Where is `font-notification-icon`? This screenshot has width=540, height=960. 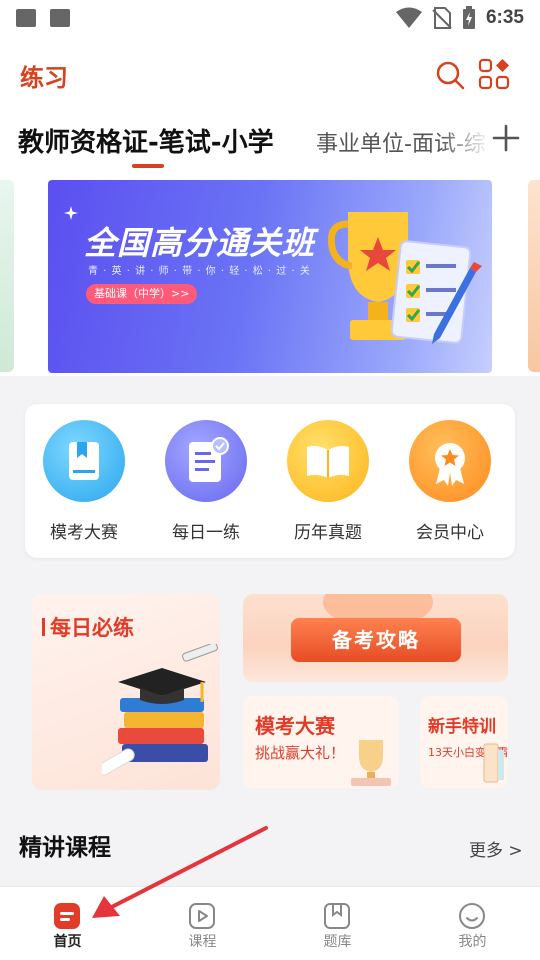 font-notification-icon is located at coordinates (60, 18).